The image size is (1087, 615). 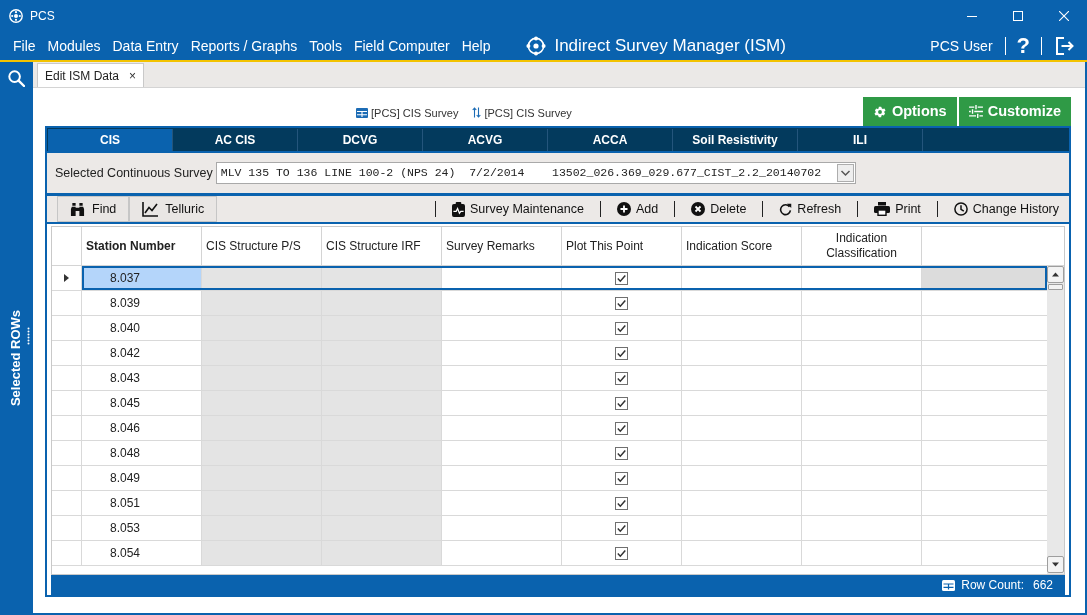 What do you see at coordinates (42, 16) in the screenshot?
I see `window-title: PCS` at bounding box center [42, 16].